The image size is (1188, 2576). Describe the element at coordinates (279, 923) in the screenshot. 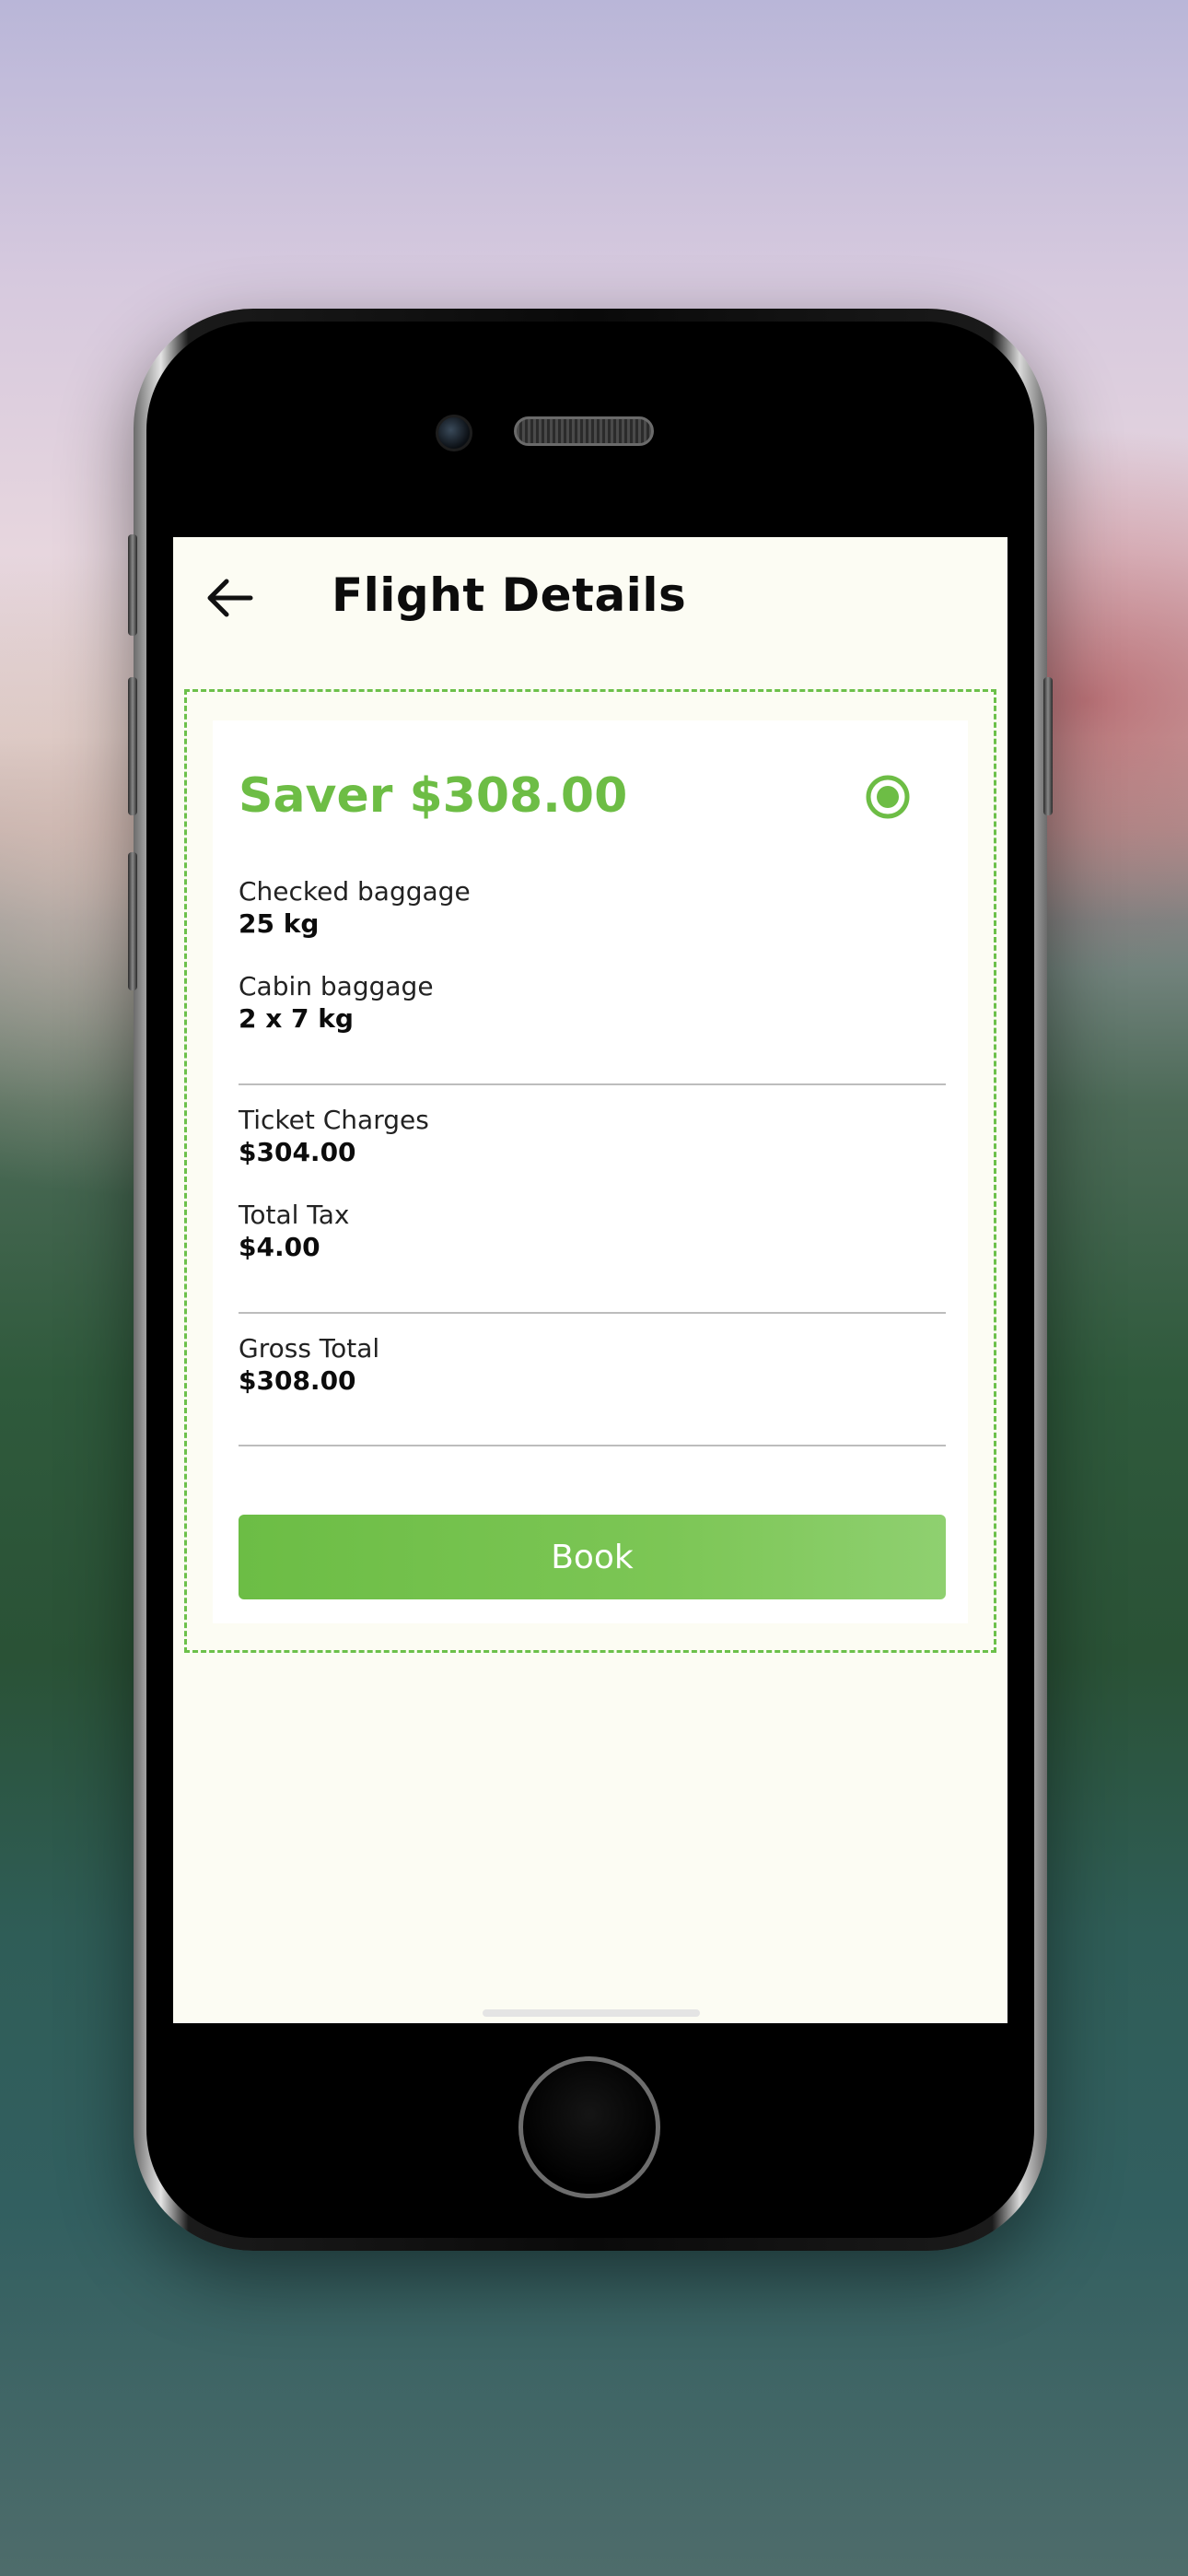

I see `checked-baggage-value: 25 kg` at that location.